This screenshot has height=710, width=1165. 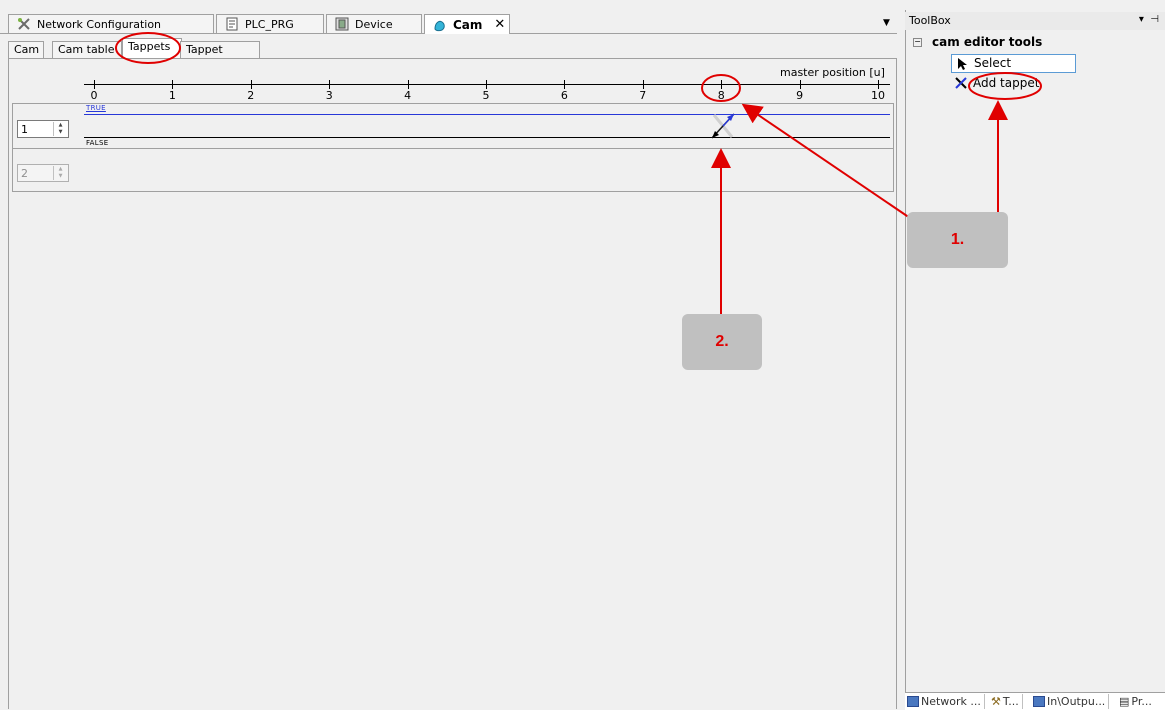 I want to click on tool-label: Select, so click(x=993, y=63).